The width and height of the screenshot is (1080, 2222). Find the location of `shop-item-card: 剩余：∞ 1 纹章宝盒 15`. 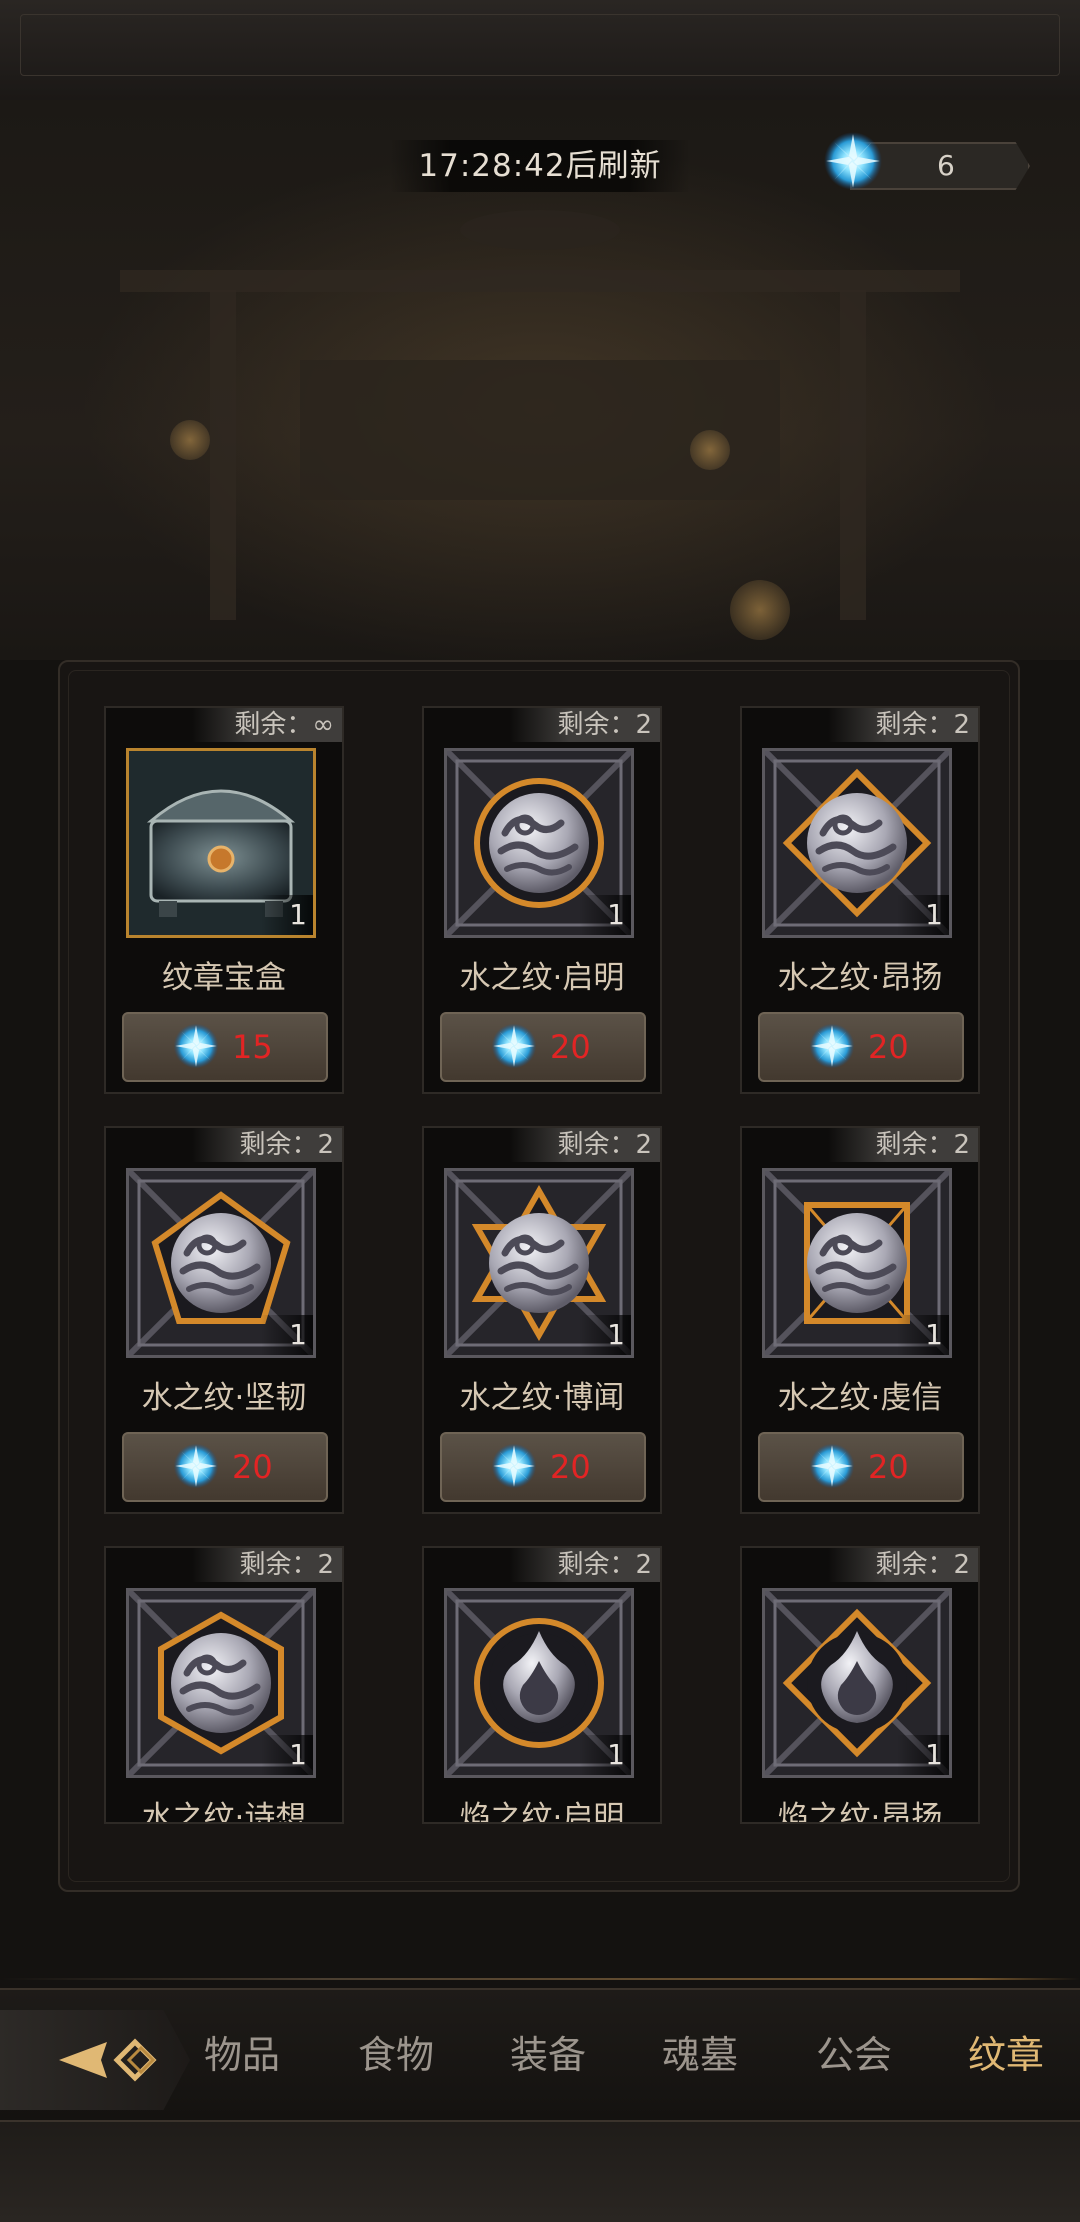

shop-item-card: 剩余：∞ 1 纹章宝盒 15 is located at coordinates (224, 900).